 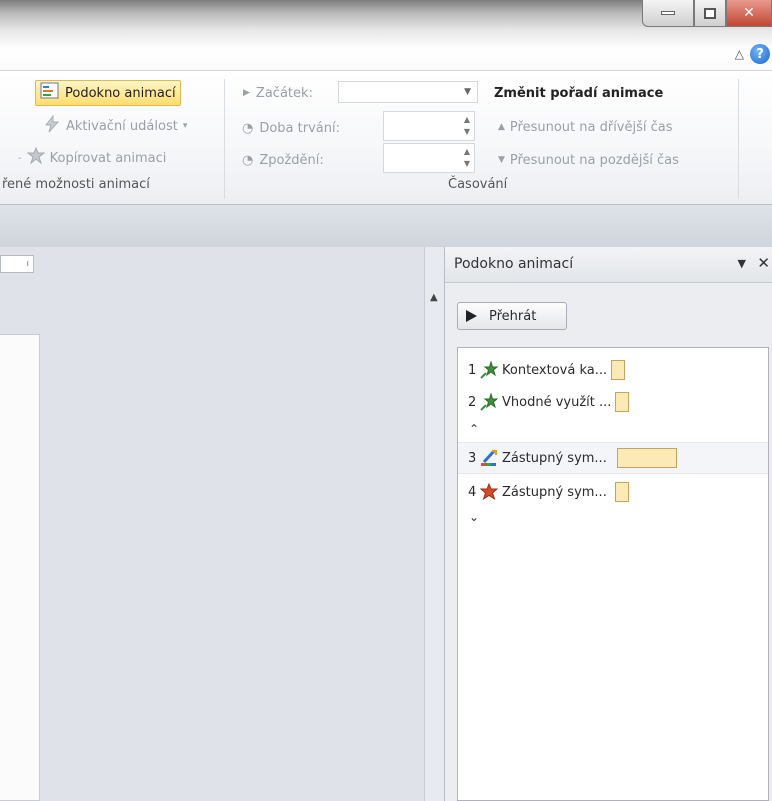 I want to click on slide-canvas, so click(x=20, y=567).